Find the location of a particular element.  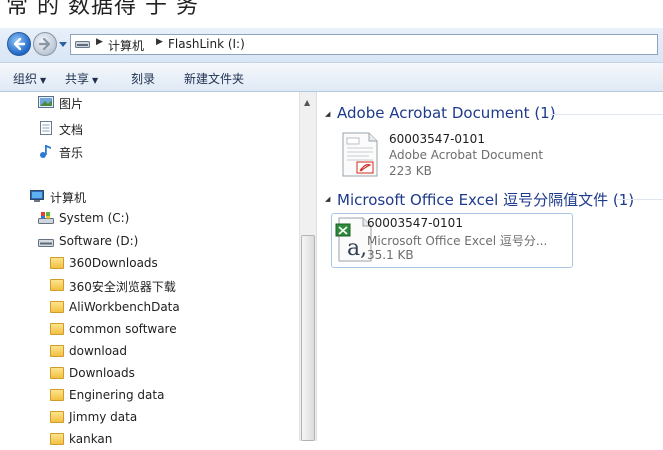

system-drive-icon is located at coordinates (46, 218).